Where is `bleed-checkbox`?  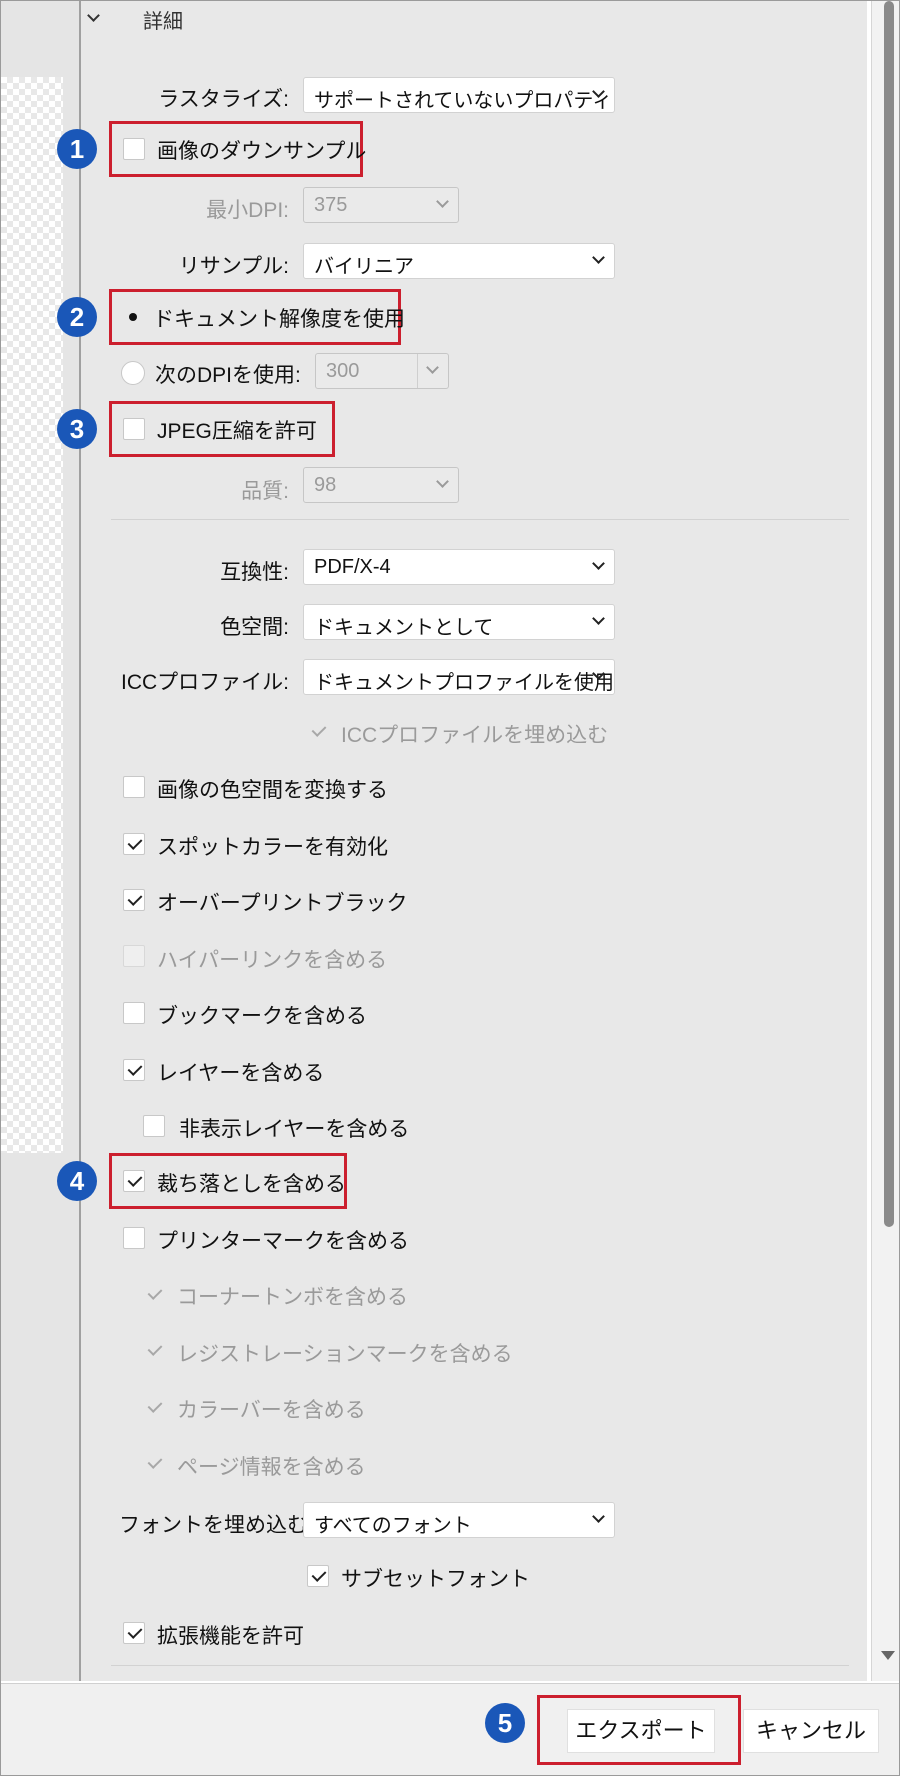
bleed-checkbox is located at coordinates (134, 1181).